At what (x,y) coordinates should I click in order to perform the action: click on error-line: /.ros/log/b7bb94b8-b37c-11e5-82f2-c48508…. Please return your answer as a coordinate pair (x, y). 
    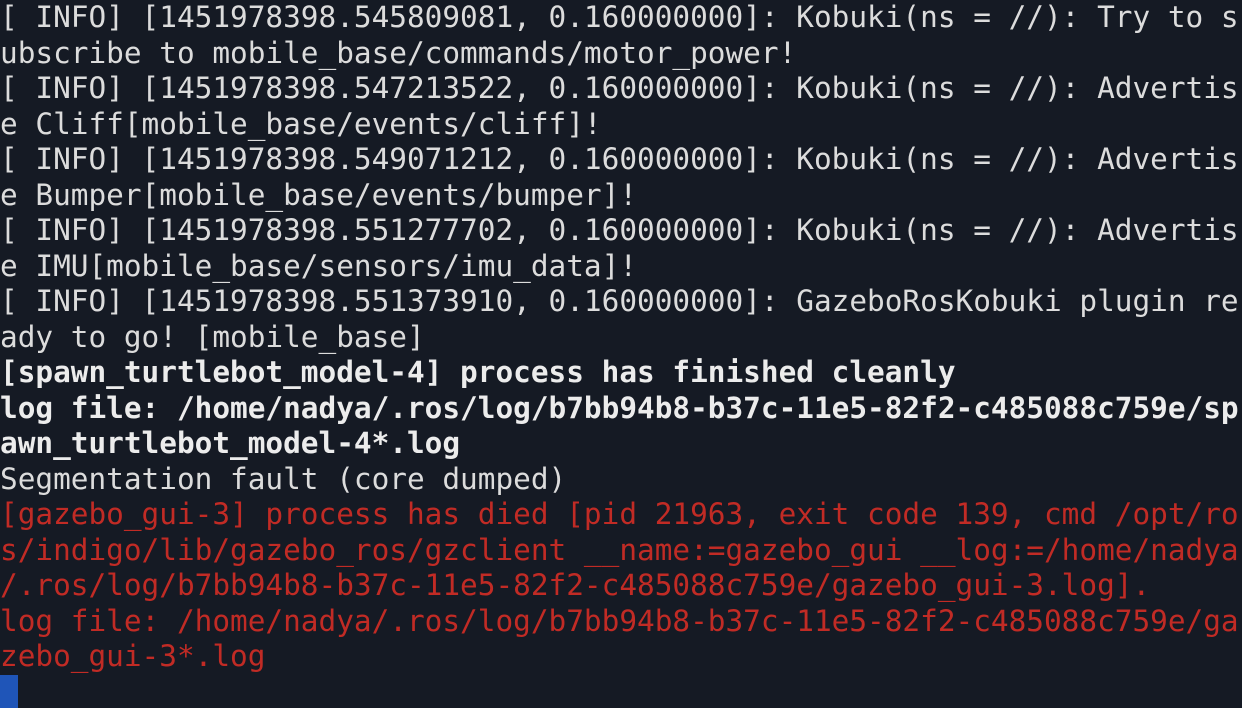
    Looking at the image, I should click on (575, 585).